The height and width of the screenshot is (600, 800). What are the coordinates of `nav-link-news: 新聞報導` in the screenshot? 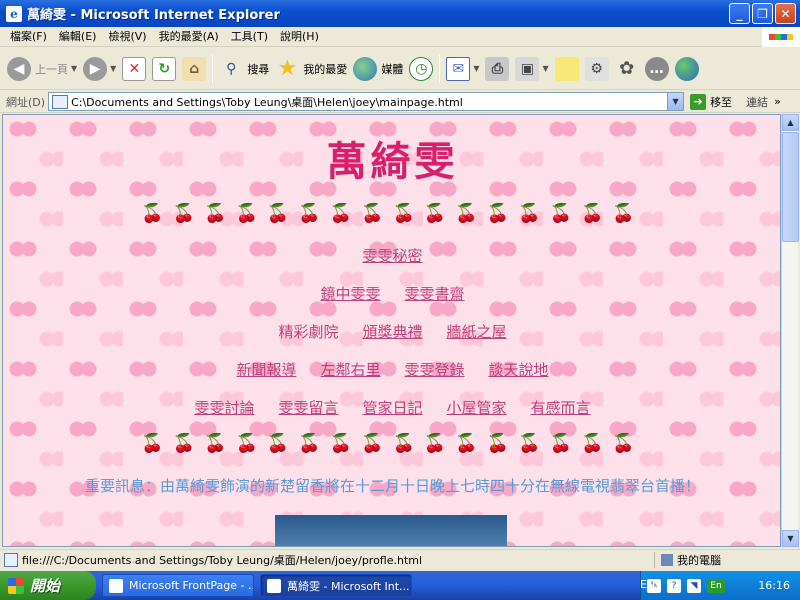 It's located at (266, 369).